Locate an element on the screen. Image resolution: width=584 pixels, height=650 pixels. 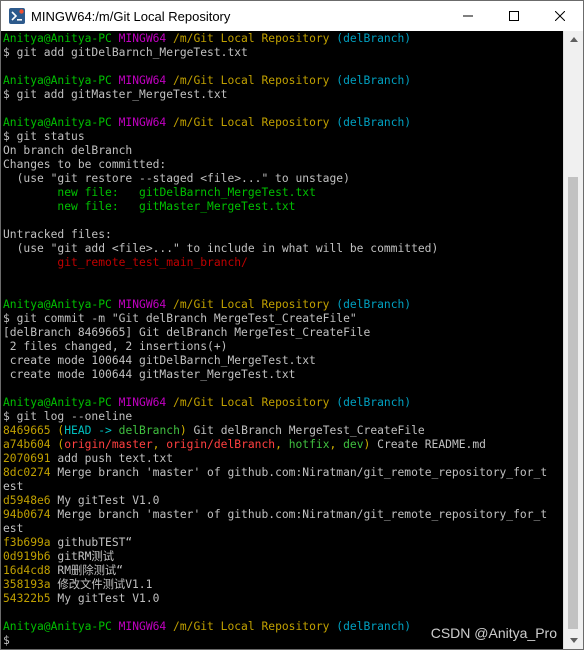
terminal-text-segment: dev is located at coordinates (353, 444).